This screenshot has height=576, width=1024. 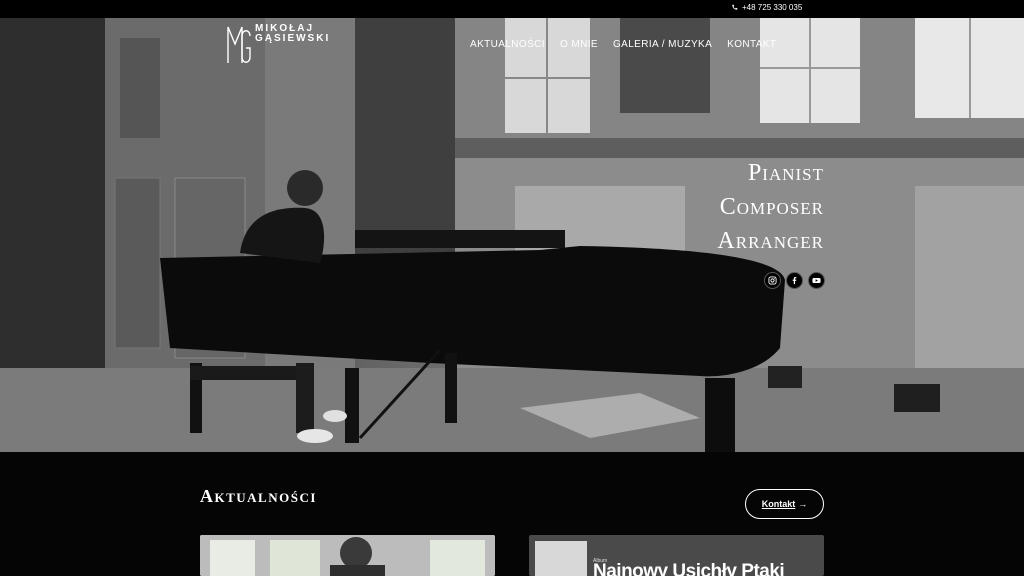 I want to click on logo-last-name: GĄSIEWSKI, so click(x=293, y=38).